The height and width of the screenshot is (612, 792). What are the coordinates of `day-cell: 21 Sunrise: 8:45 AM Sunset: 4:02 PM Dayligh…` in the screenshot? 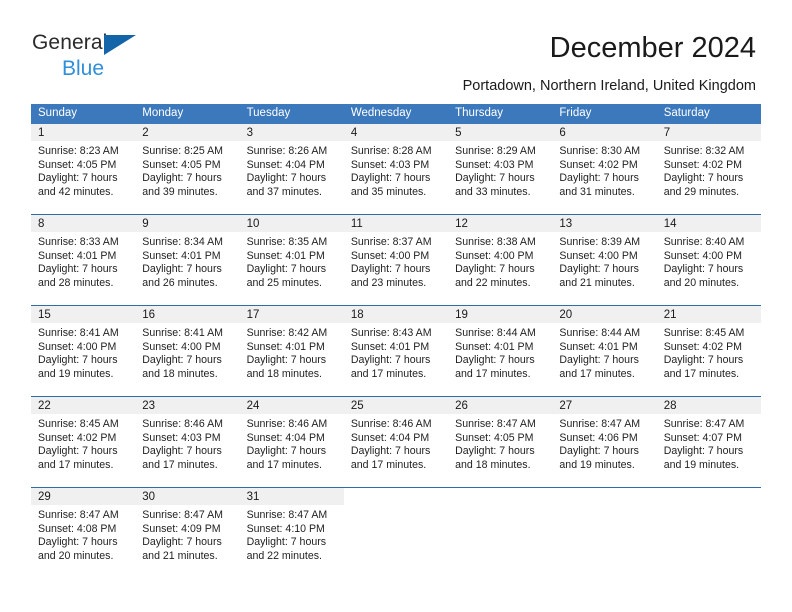 It's located at (708, 351).